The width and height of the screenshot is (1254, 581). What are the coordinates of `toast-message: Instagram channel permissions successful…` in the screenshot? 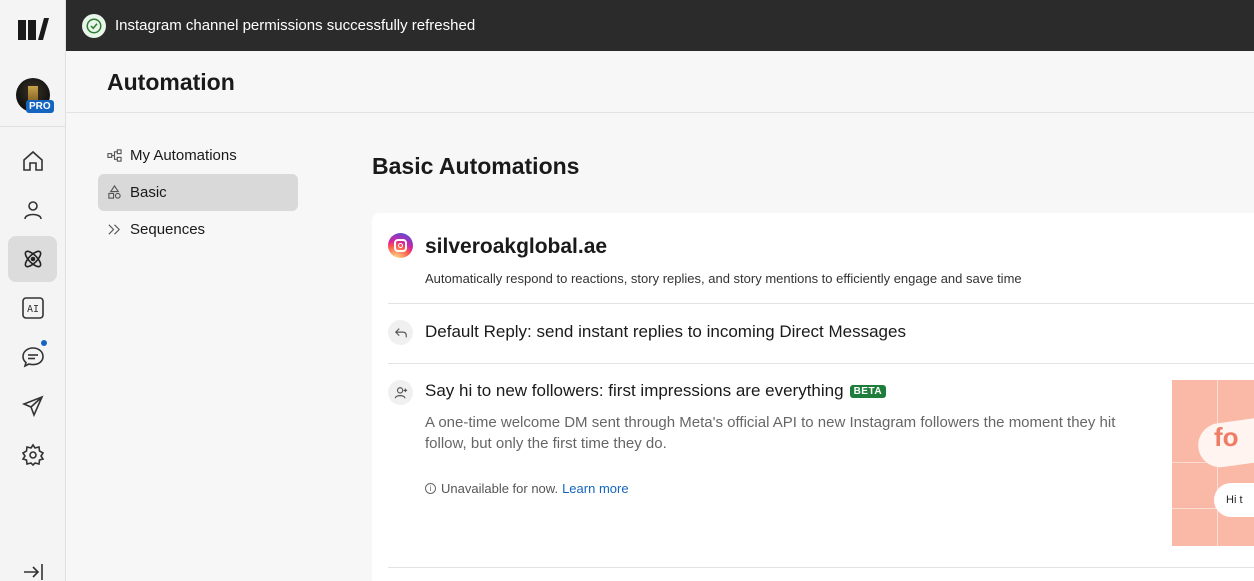 It's located at (295, 25).